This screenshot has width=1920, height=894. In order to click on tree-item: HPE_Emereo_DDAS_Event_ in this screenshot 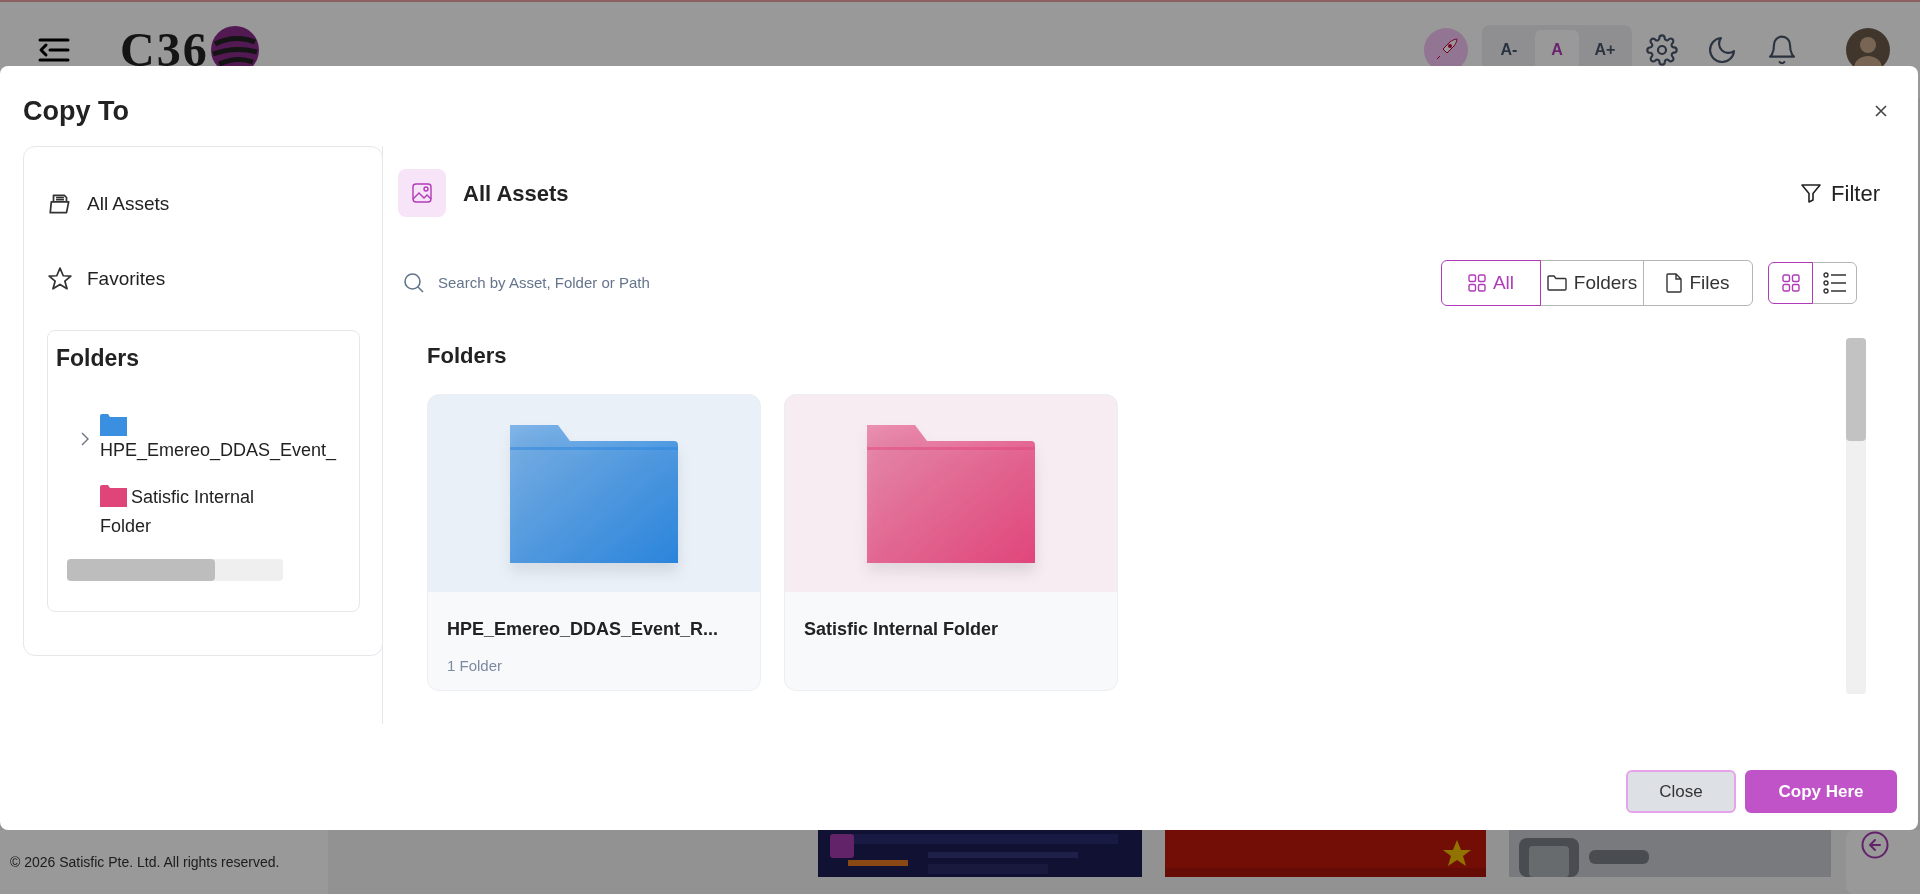, I will do `click(218, 439)`.